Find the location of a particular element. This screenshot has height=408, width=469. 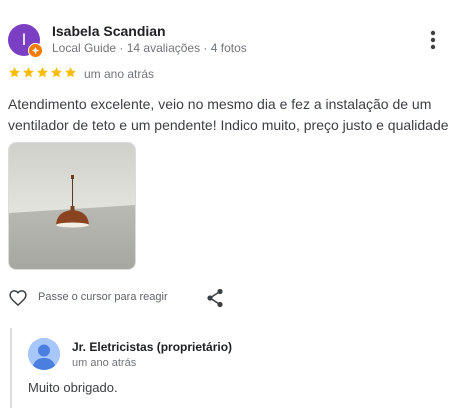

review-photo is located at coordinates (72, 206).